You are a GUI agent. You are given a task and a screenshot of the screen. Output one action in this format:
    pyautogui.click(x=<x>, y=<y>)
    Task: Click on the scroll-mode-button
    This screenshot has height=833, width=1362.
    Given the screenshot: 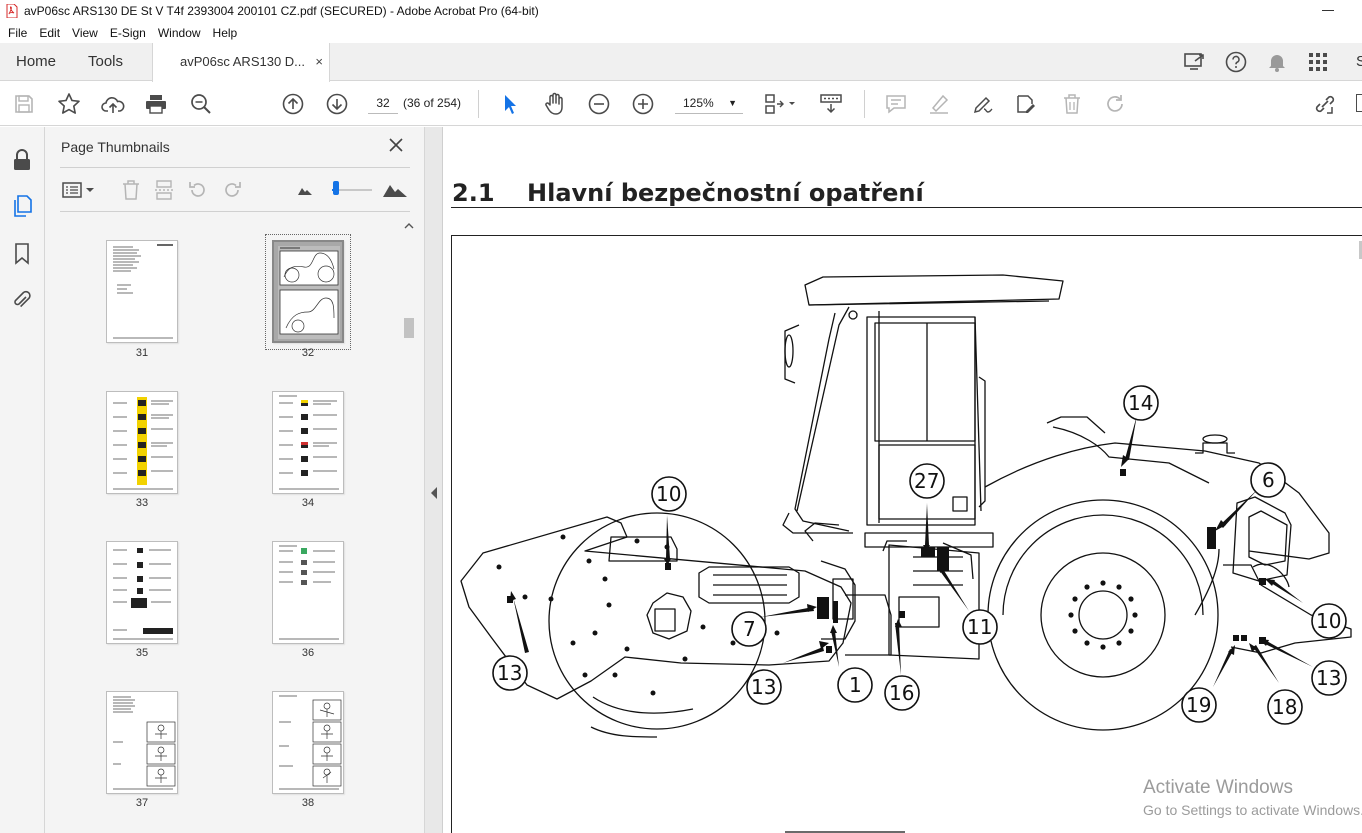 What is the action you would take?
    pyautogui.click(x=831, y=104)
    